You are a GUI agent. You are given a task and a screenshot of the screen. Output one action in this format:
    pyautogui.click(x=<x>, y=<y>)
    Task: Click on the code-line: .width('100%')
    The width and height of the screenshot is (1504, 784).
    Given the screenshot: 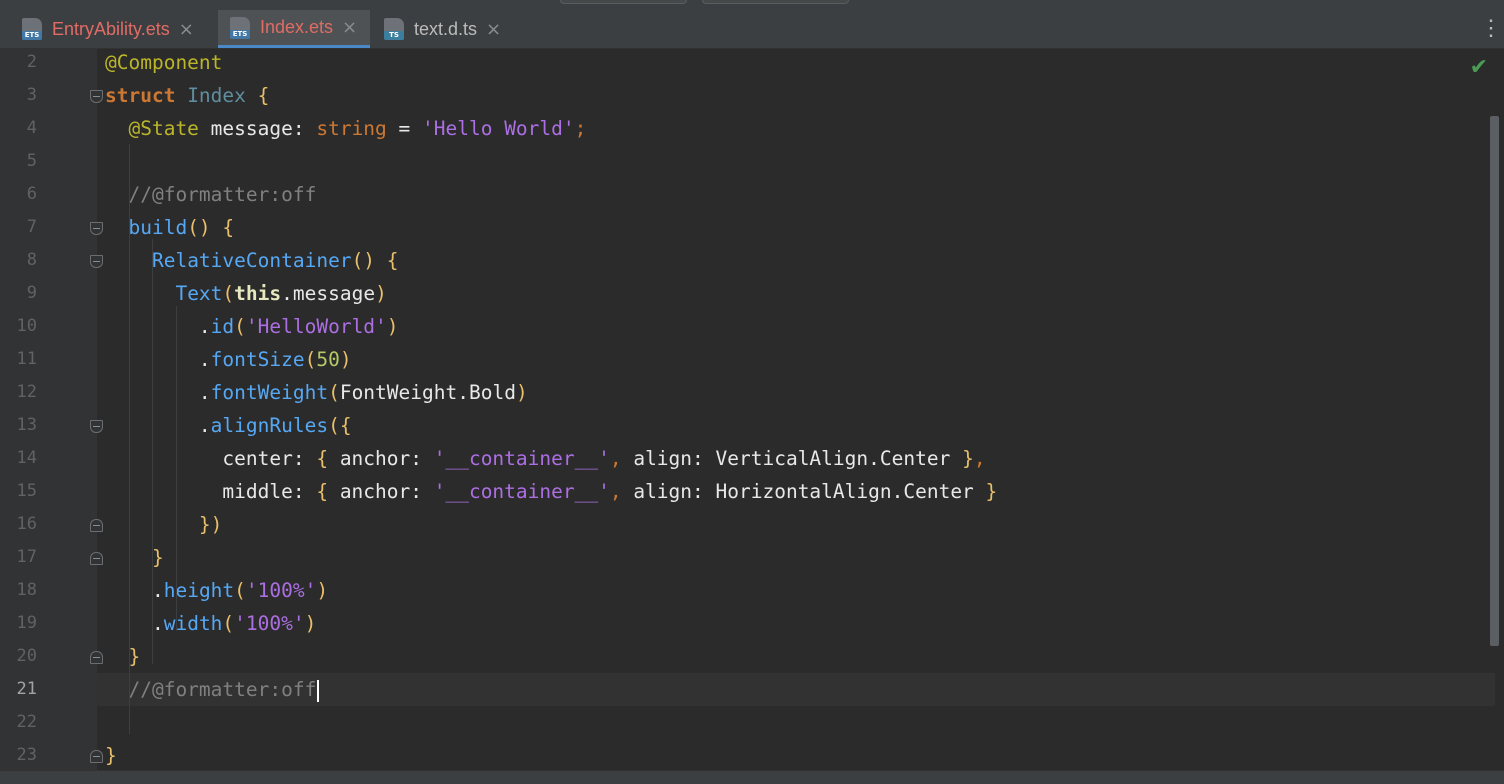 What is the action you would take?
    pyautogui.click(x=796, y=623)
    